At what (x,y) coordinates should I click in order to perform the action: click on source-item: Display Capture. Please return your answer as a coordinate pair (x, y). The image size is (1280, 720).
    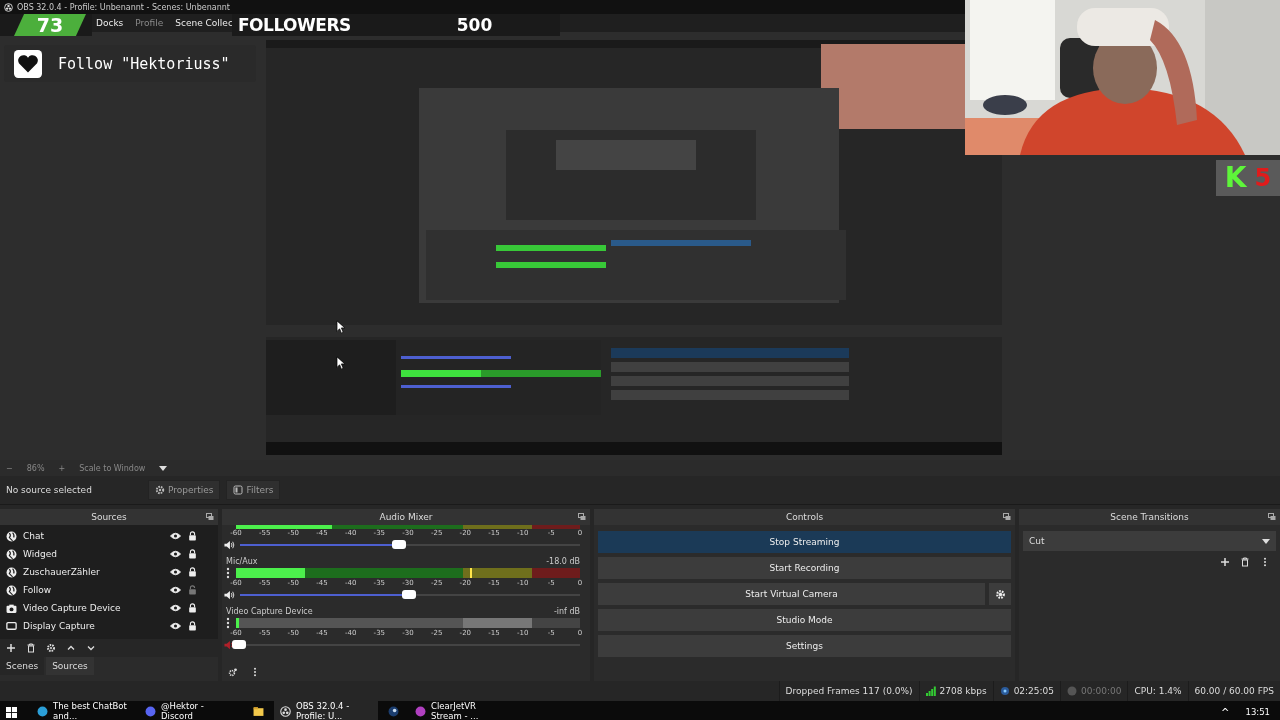
    Looking at the image, I should click on (109, 626).